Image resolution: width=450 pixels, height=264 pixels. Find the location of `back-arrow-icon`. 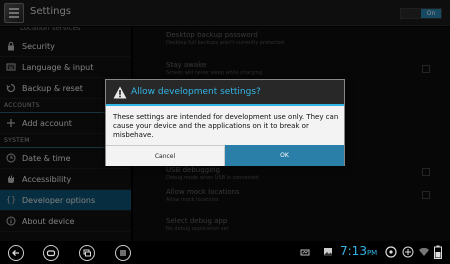

back-arrow-icon is located at coordinates (15, 253).